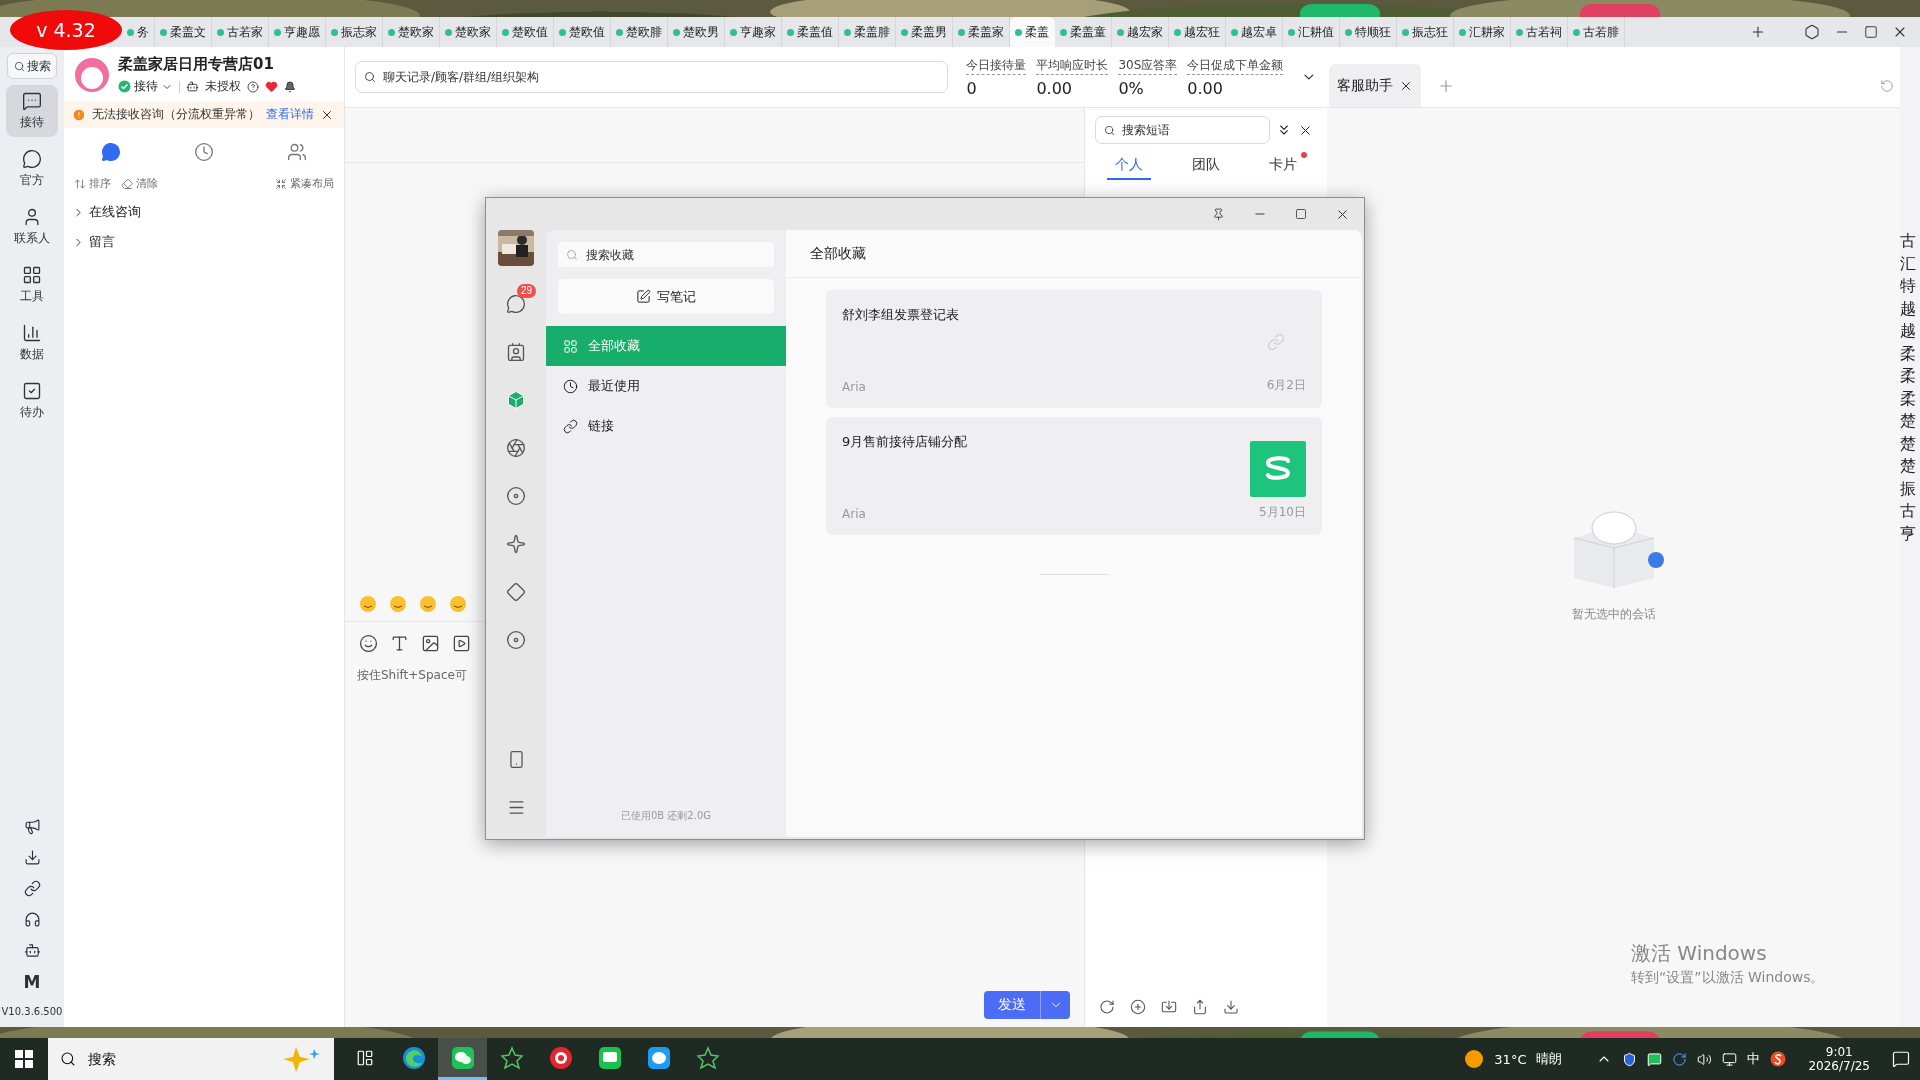  What do you see at coordinates (1699, 953) in the screenshot?
I see `activation-title: 激活 Windows` at bounding box center [1699, 953].